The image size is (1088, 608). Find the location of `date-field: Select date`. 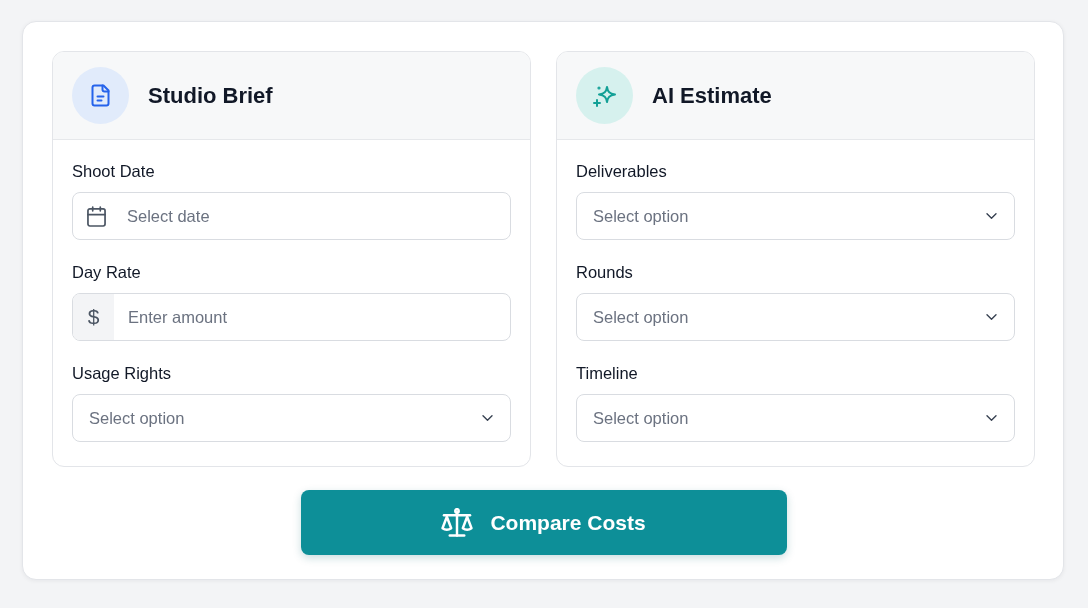

date-field: Select date is located at coordinates (291, 216).